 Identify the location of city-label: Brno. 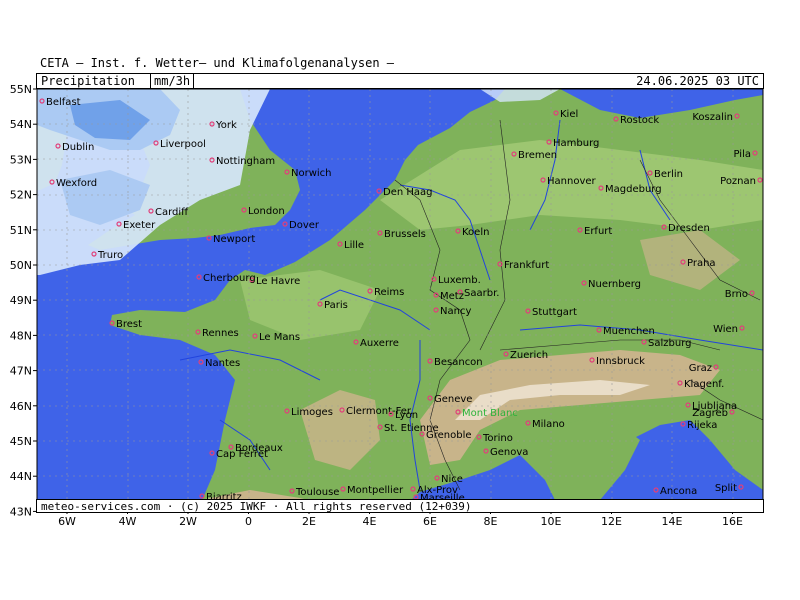
(736, 294).